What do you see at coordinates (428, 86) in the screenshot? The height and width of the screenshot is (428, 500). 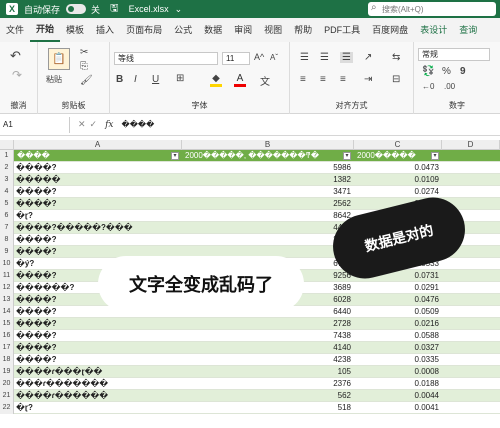 I see `increase-decimal-icon: ←0` at bounding box center [428, 86].